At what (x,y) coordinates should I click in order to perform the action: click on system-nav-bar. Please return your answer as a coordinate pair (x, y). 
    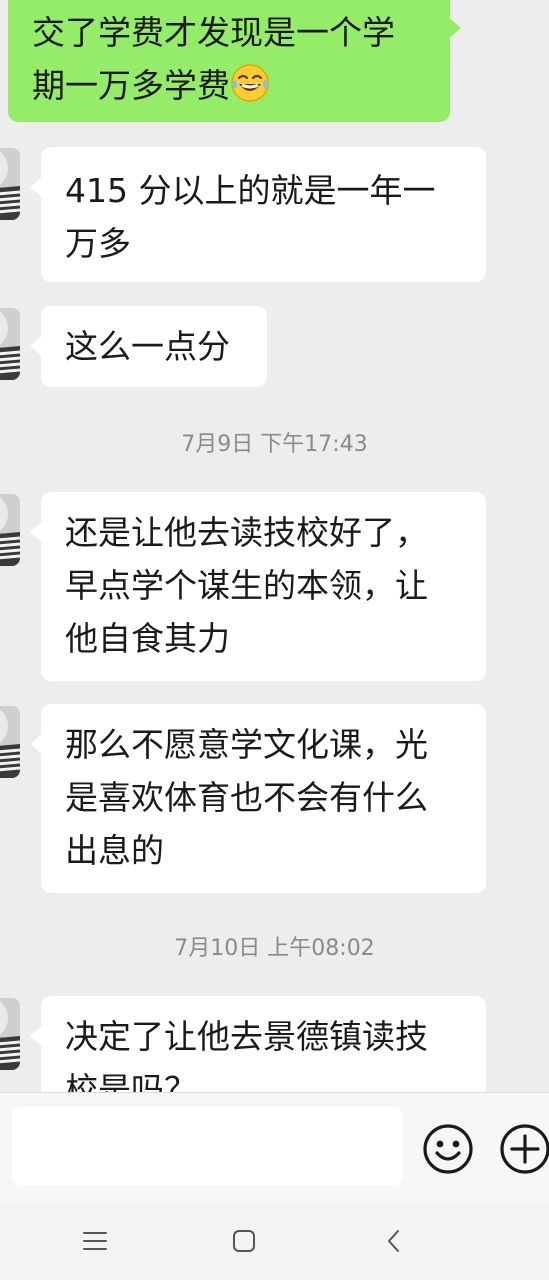
    Looking at the image, I should click on (274, 1241).